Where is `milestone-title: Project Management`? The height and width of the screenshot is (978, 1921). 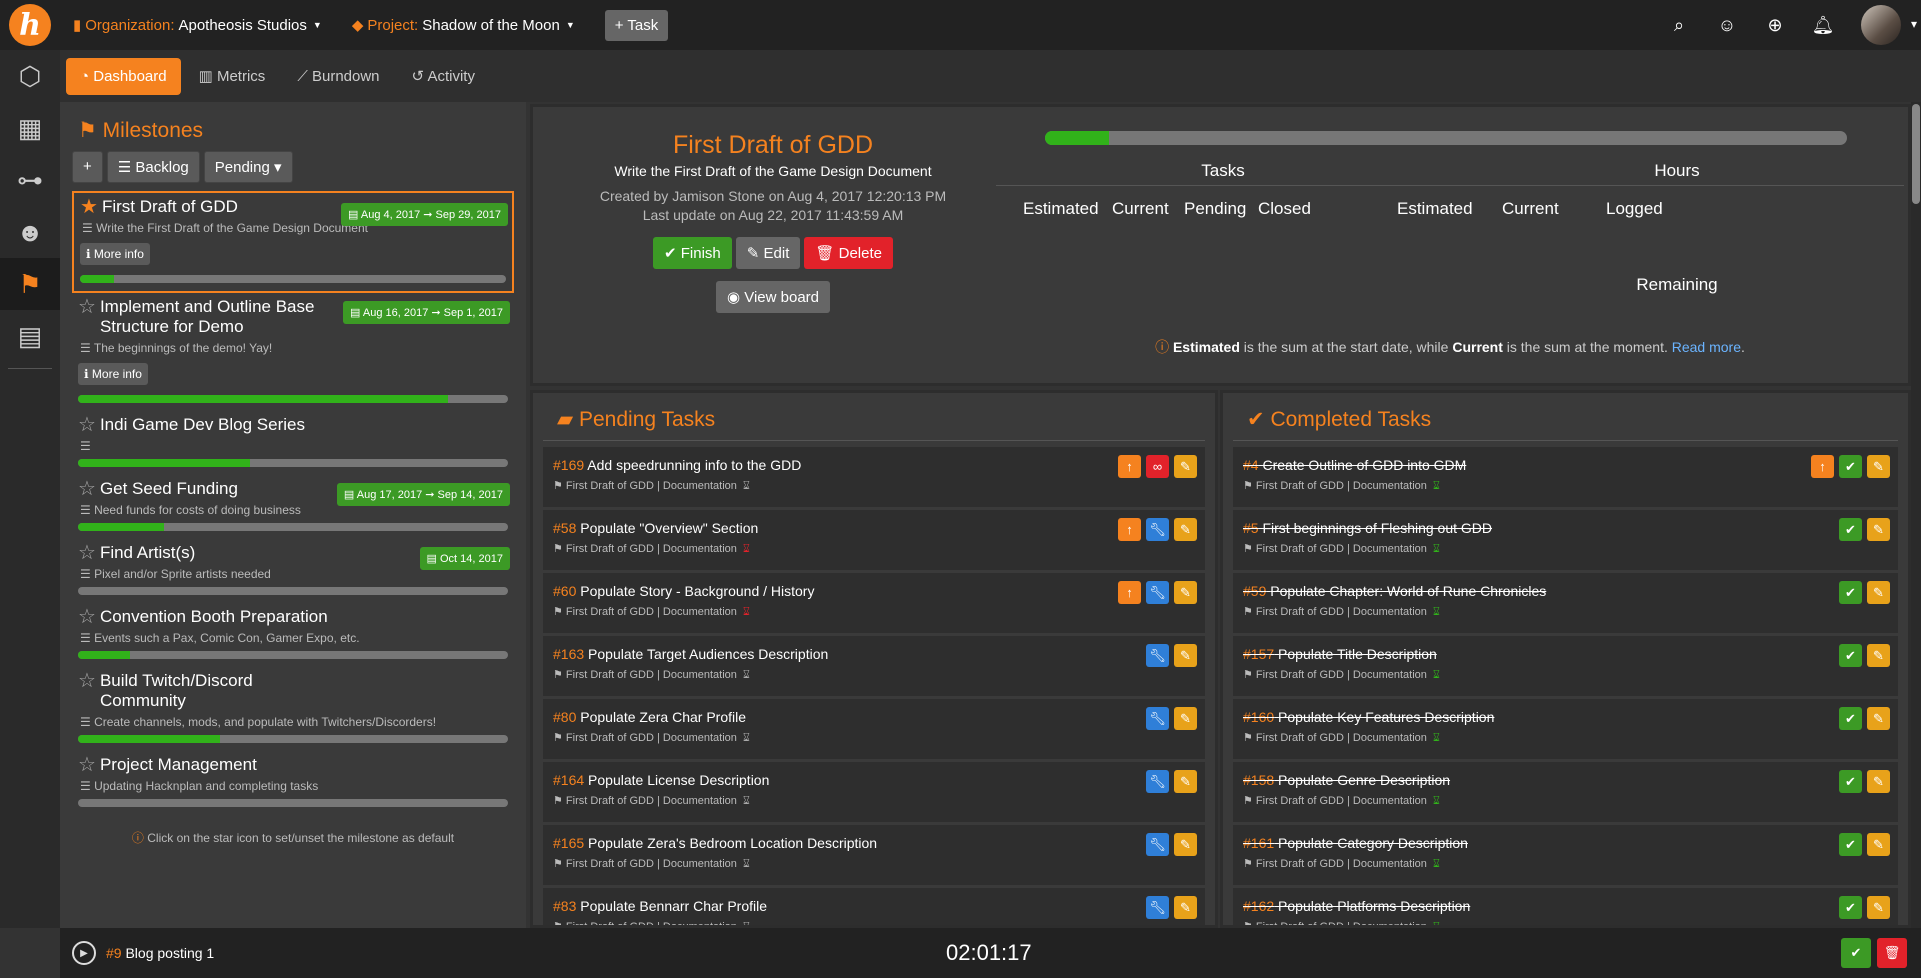
milestone-title: Project Management is located at coordinates (178, 765).